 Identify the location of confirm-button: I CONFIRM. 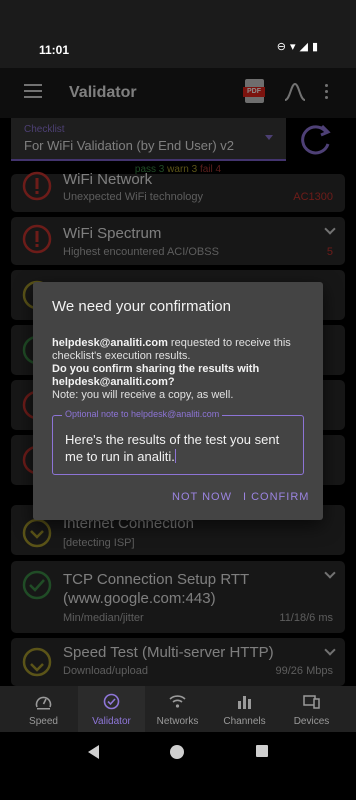
(276, 497).